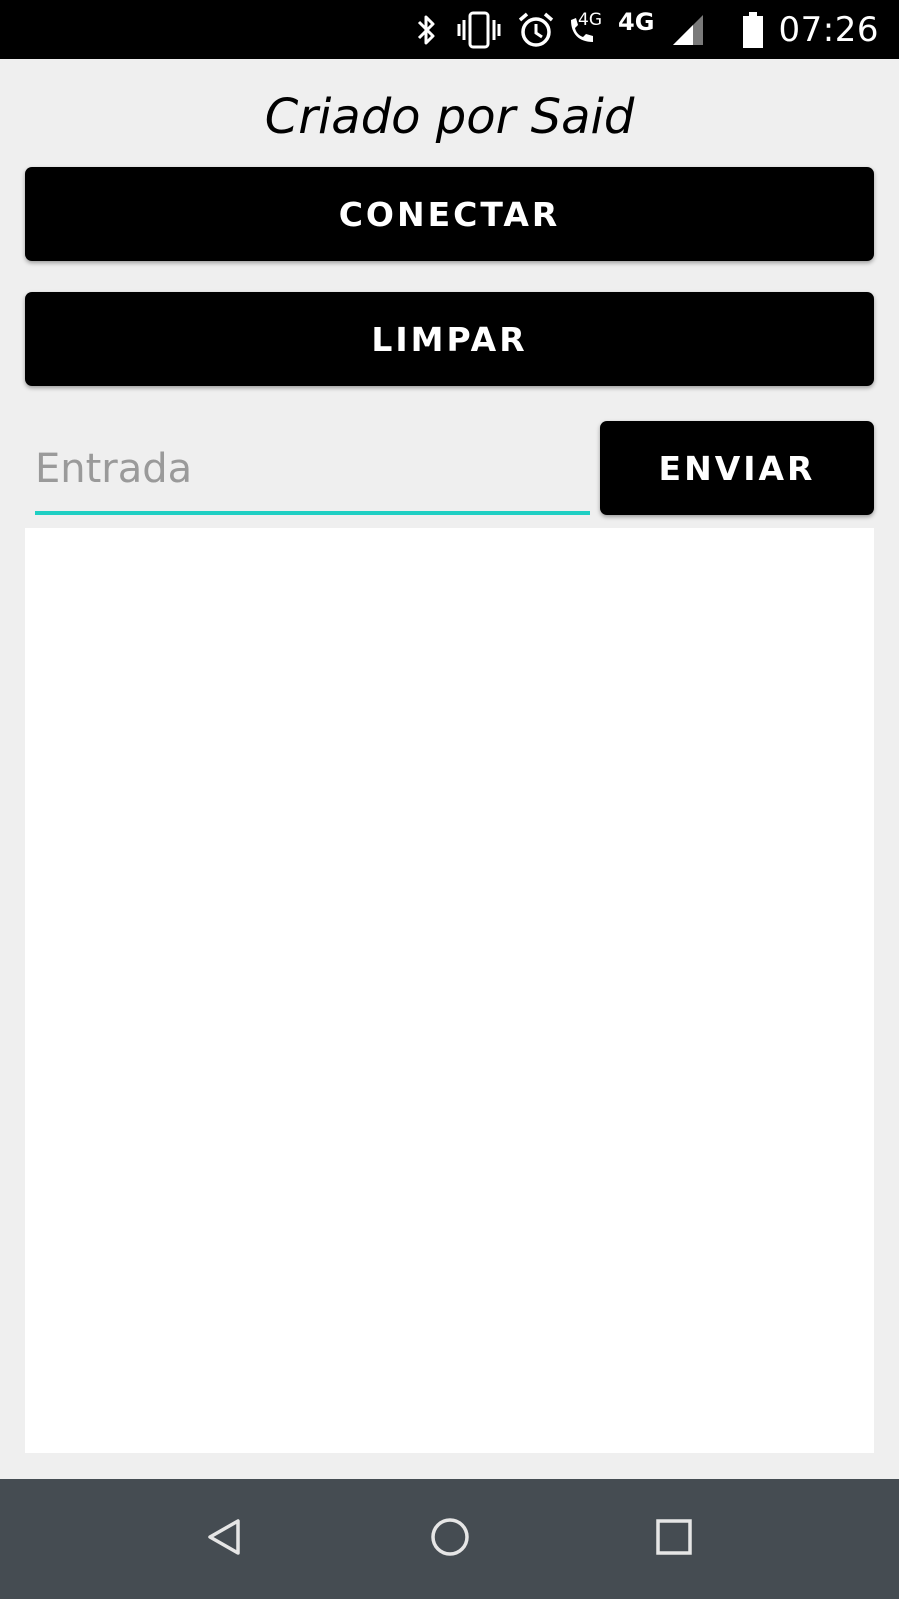 The height and width of the screenshot is (1599, 899). Describe the element at coordinates (449, 29) in the screenshot. I see `status-bar: 4G 4G 07:26` at that location.